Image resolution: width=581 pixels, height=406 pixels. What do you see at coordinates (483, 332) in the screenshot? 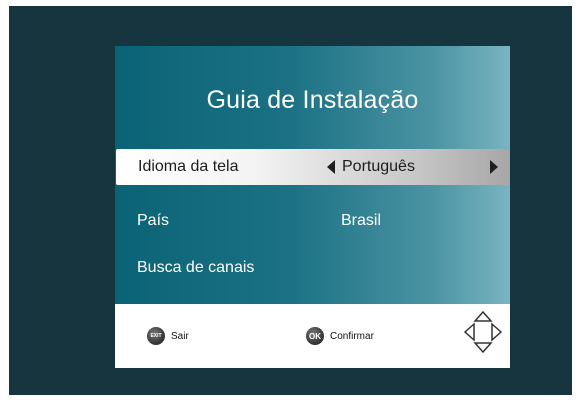
I see `dpad-arrows-icon` at bounding box center [483, 332].